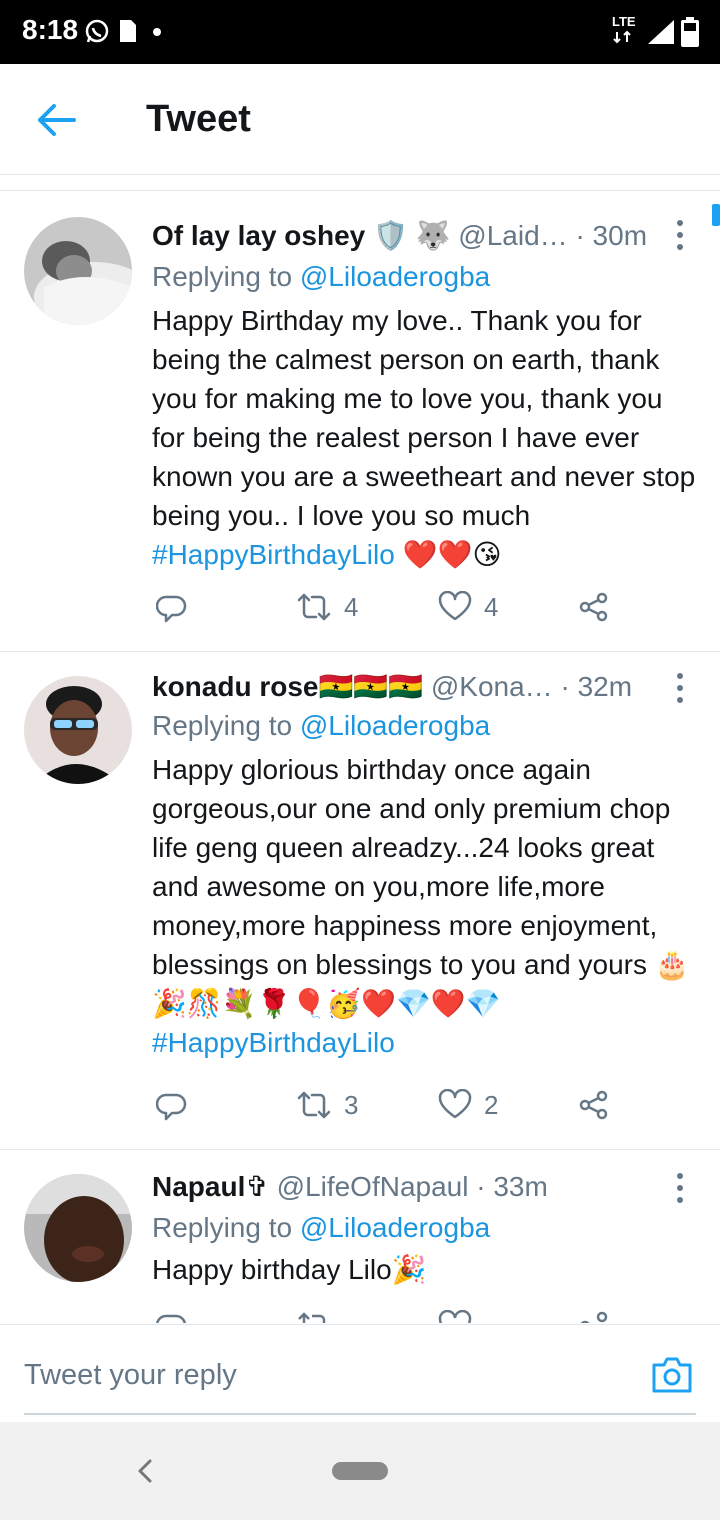 The width and height of the screenshot is (720, 1520). I want to click on name-emojis: ✞, so click(257, 1186).